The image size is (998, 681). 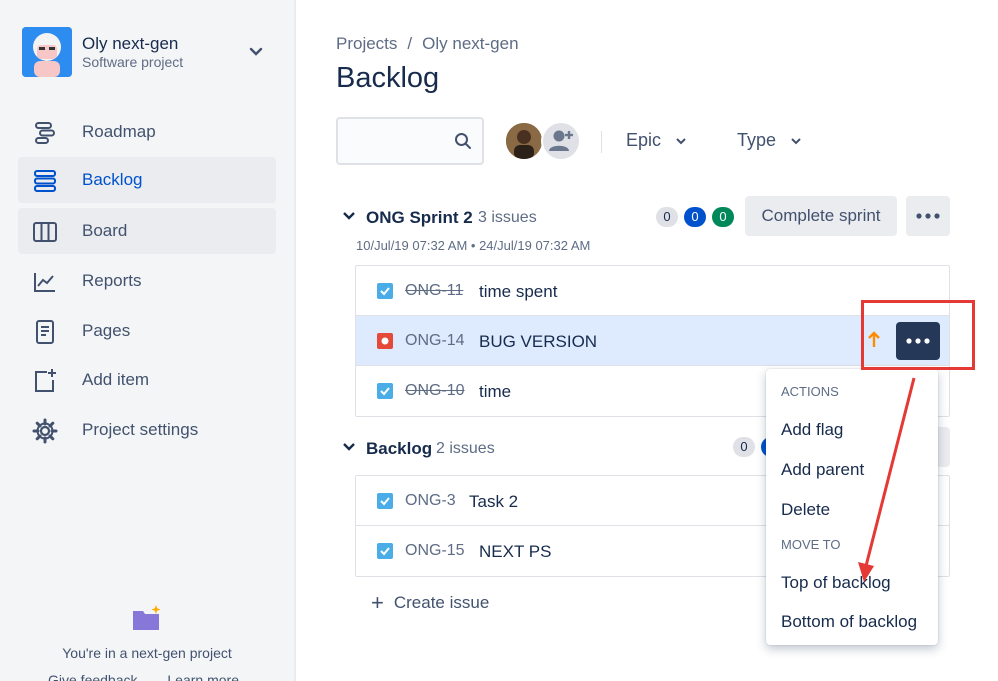 What do you see at coordinates (116, 379) in the screenshot?
I see `sidebar-item-label: Add item` at bounding box center [116, 379].